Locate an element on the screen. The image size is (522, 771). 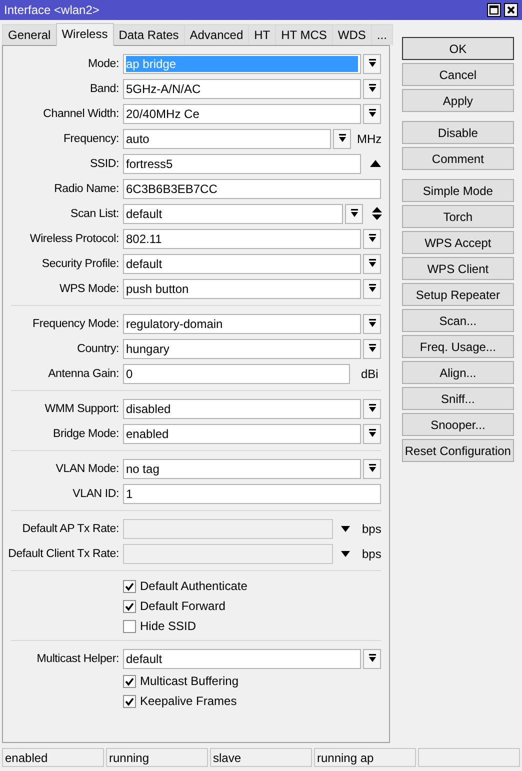
status-cell: running ap is located at coordinates (365, 757).